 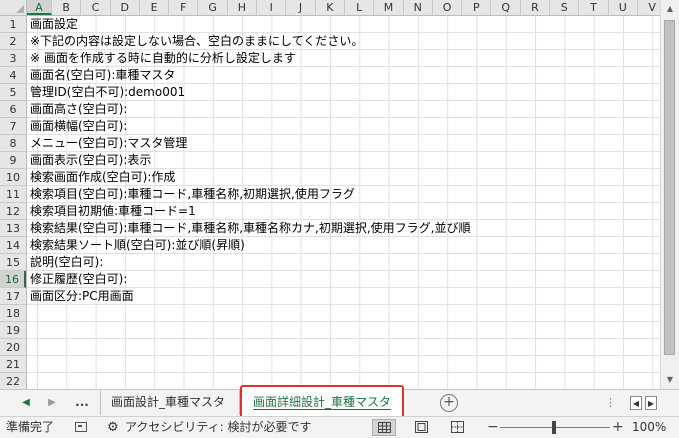 What do you see at coordinates (13, 228) in the screenshot?
I see `row-header: 13` at bounding box center [13, 228].